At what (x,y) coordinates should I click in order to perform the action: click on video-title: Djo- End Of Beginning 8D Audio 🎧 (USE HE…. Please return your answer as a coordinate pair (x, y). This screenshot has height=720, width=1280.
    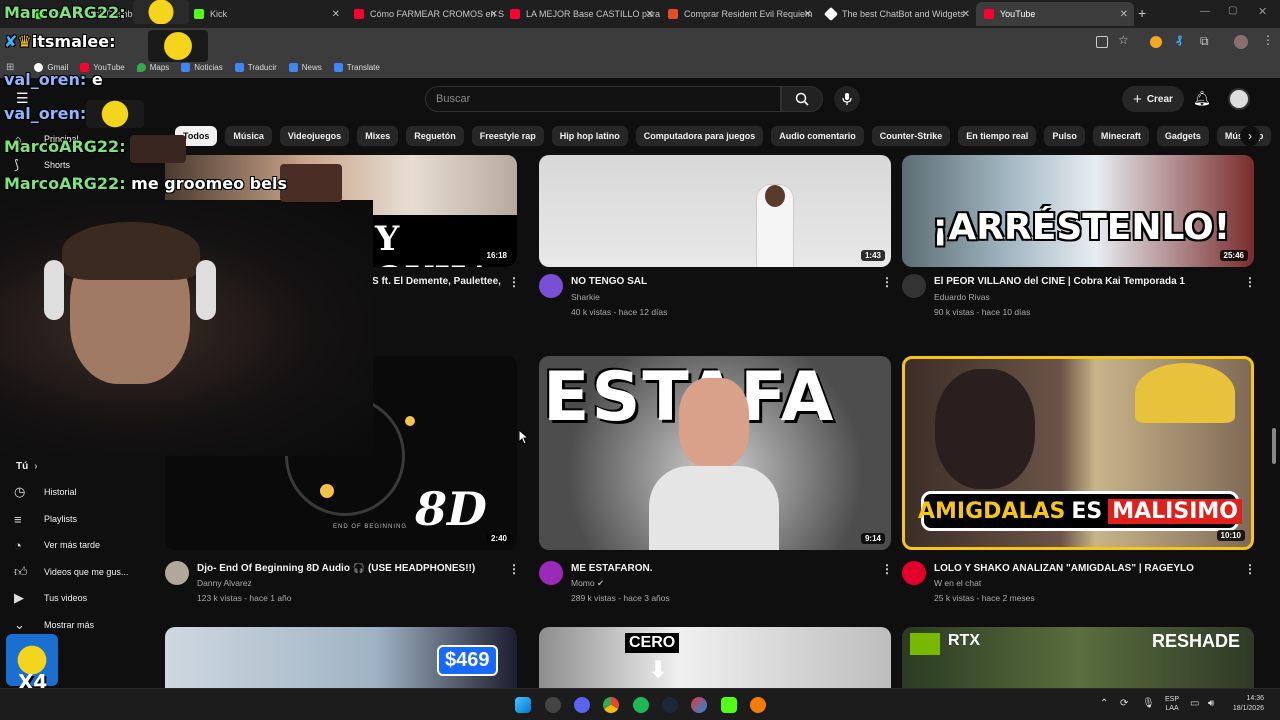
    Looking at the image, I should click on (347, 568).